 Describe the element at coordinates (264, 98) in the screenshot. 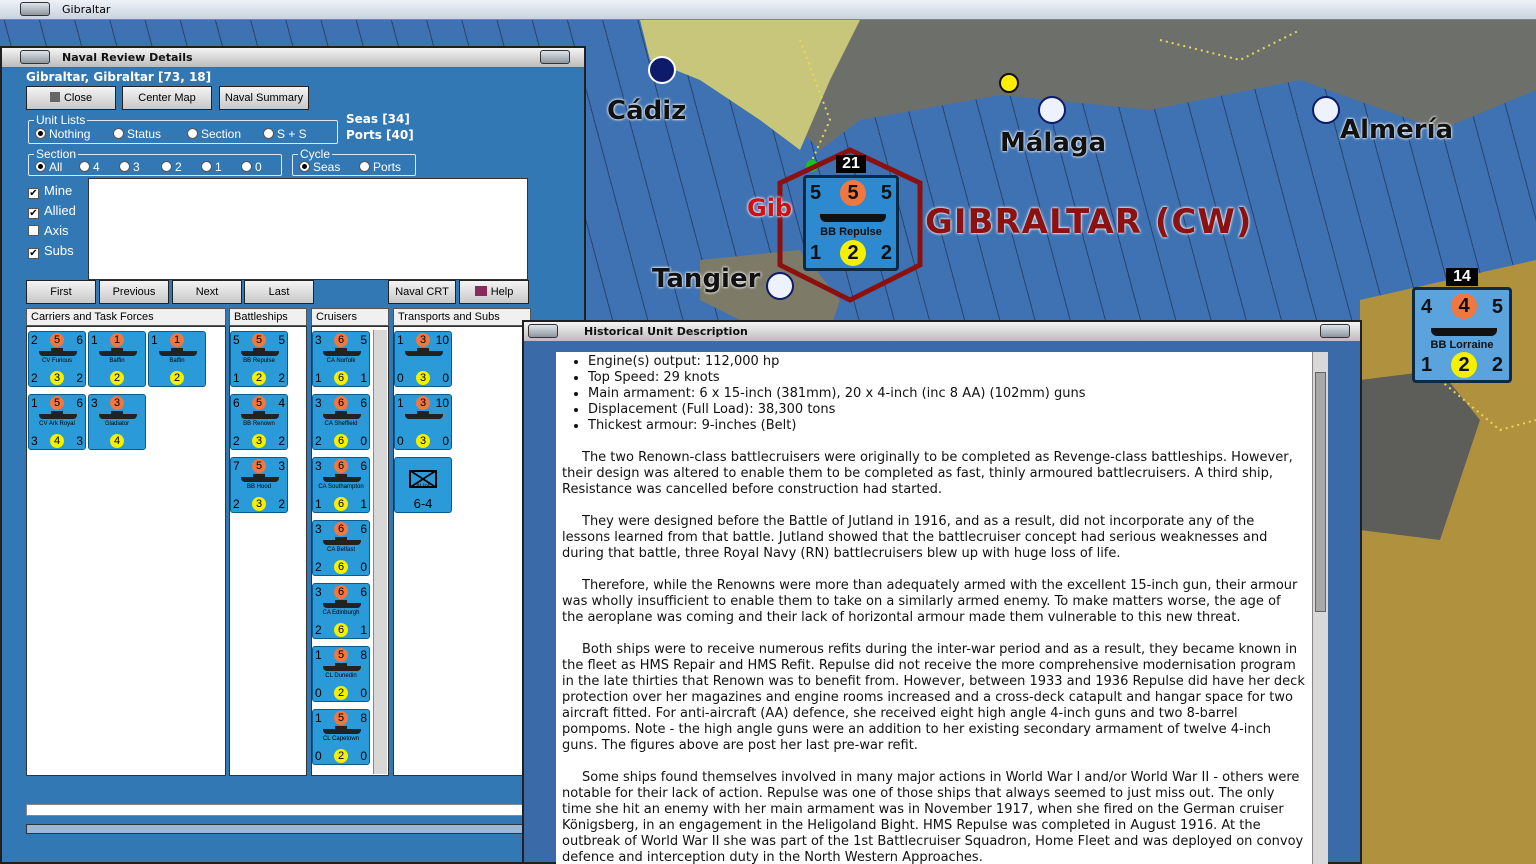

I see `naval-summary-button: Naval Summary` at that location.